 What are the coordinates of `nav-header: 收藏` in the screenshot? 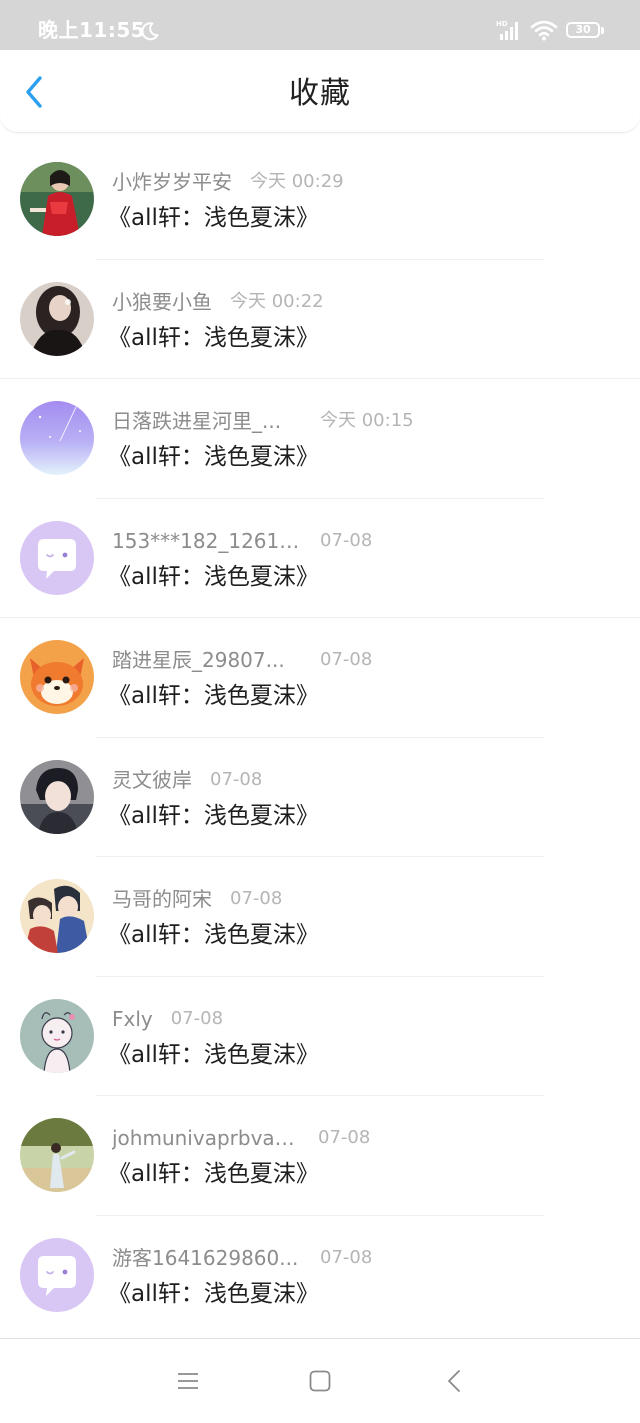 It's located at (320, 91).